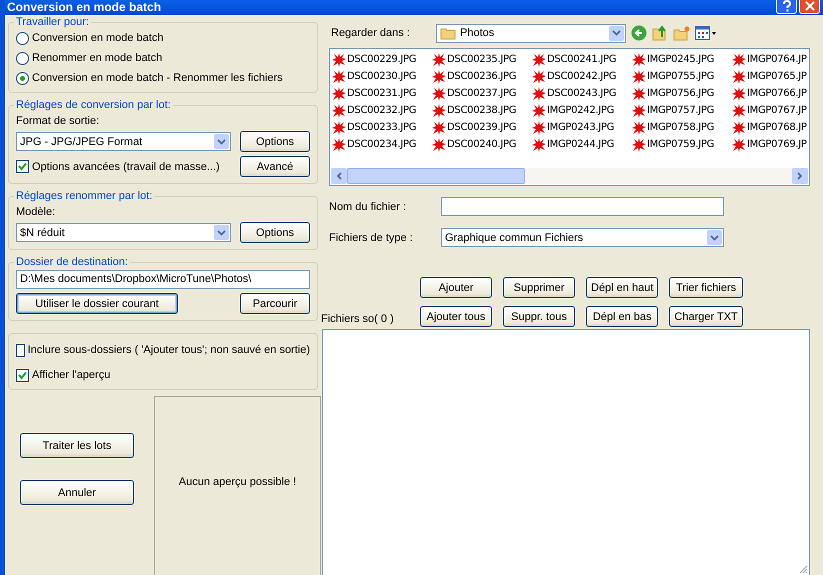 The width and height of the screenshot is (823, 575). I want to click on list-button: Dépl en bas, so click(622, 316).